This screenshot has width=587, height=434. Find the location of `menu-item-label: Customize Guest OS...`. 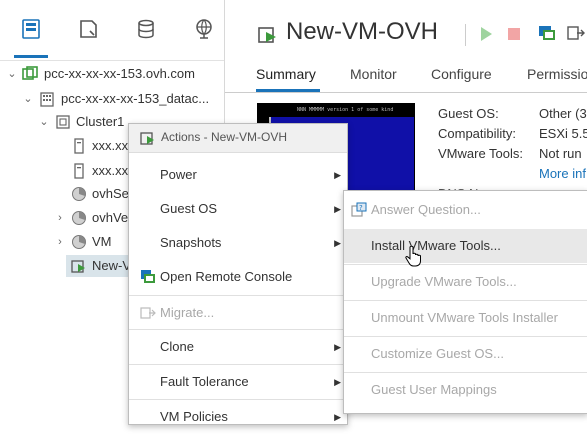

menu-item-label: Customize Guest OS... is located at coordinates (437, 353).